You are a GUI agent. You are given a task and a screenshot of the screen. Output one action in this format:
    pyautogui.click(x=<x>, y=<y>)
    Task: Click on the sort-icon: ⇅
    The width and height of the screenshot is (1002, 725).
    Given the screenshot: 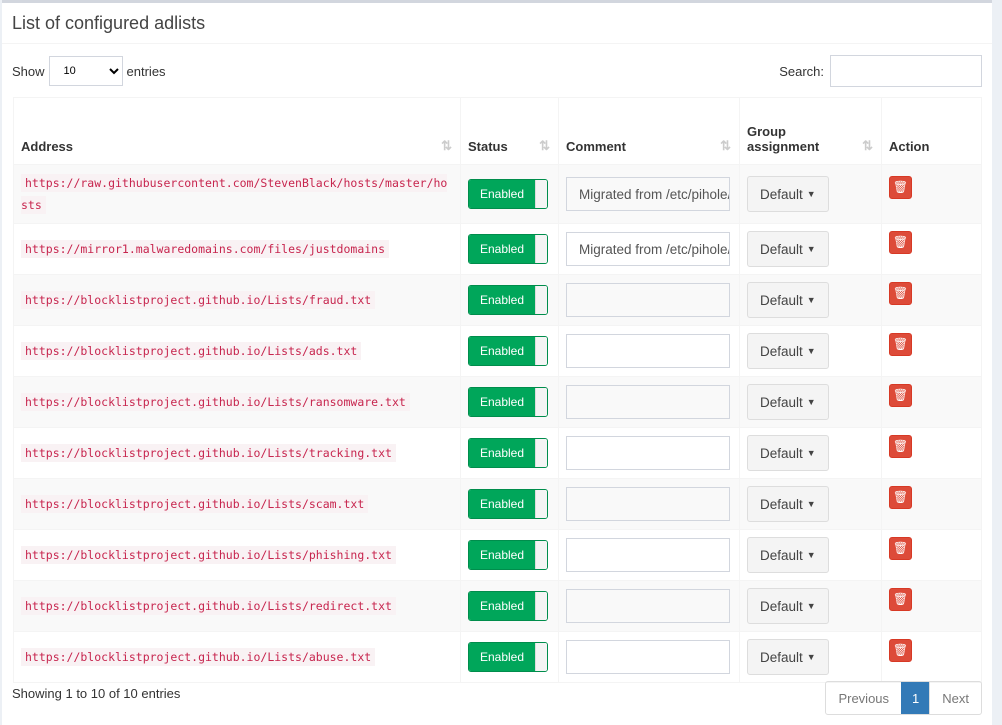 What is the action you would take?
    pyautogui.click(x=725, y=145)
    